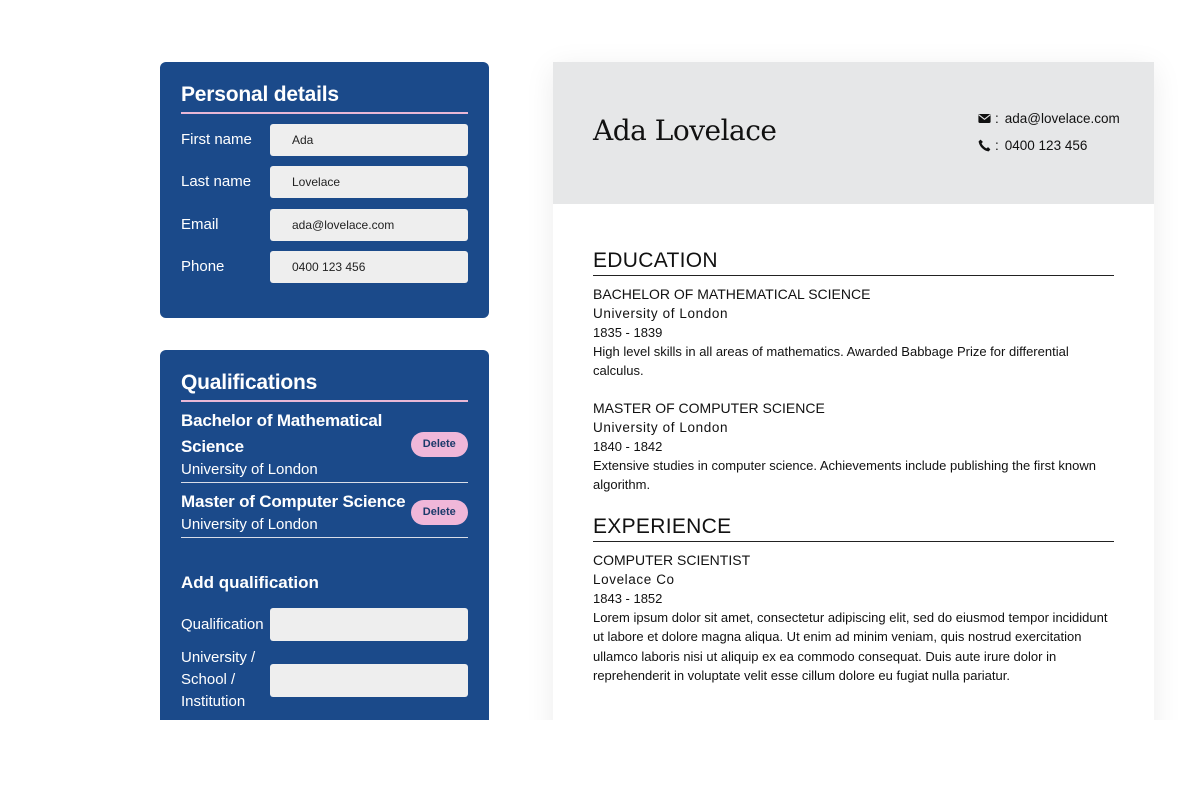  I want to click on email-row: Email, so click(324, 224).